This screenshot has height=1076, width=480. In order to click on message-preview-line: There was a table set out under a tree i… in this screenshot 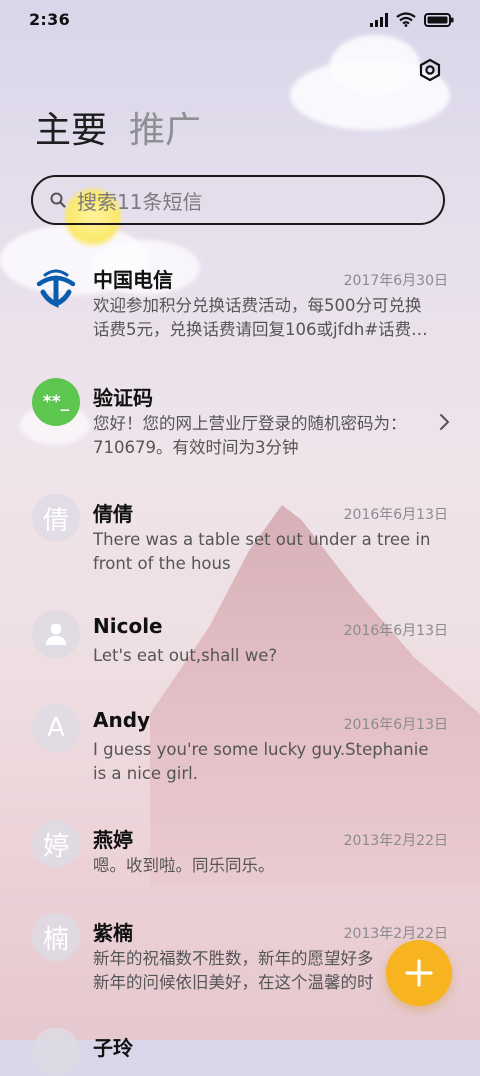, I will do `click(262, 539)`.